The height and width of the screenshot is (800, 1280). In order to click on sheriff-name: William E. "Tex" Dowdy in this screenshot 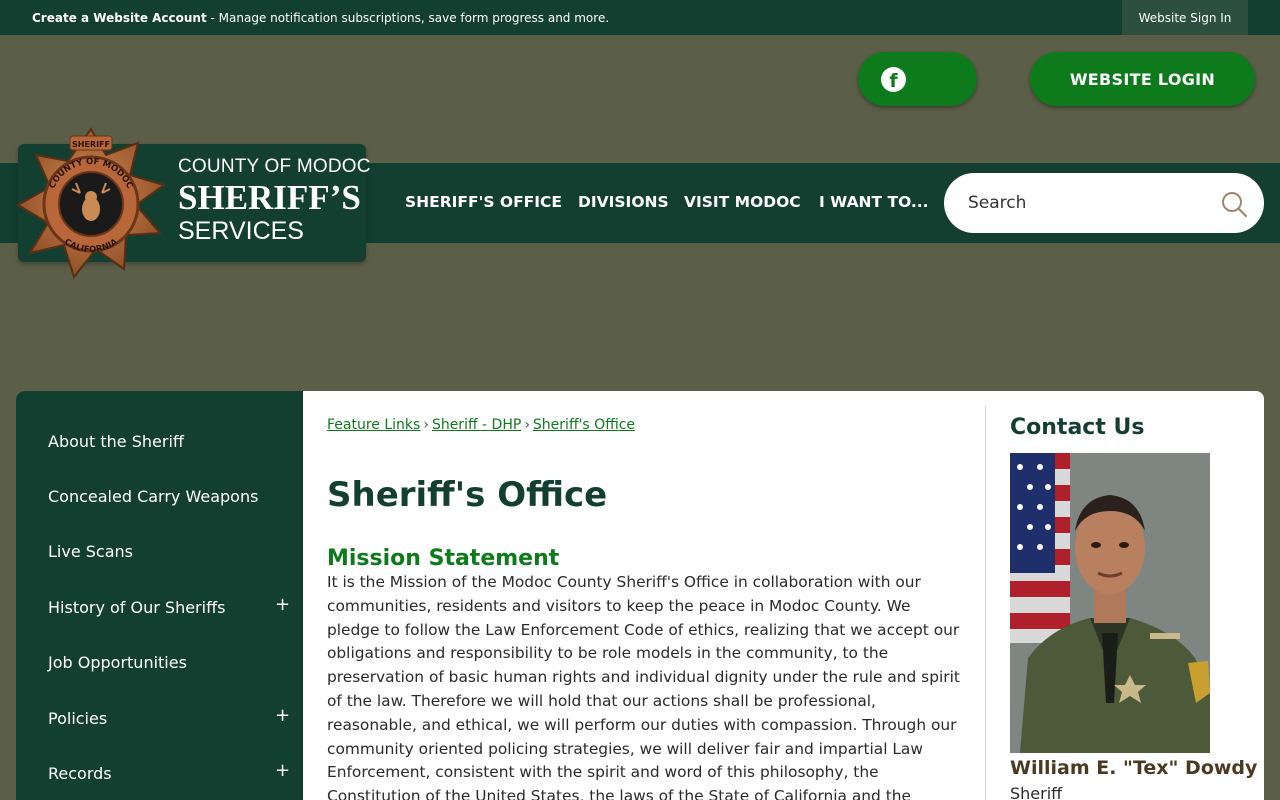, I will do `click(1134, 768)`.